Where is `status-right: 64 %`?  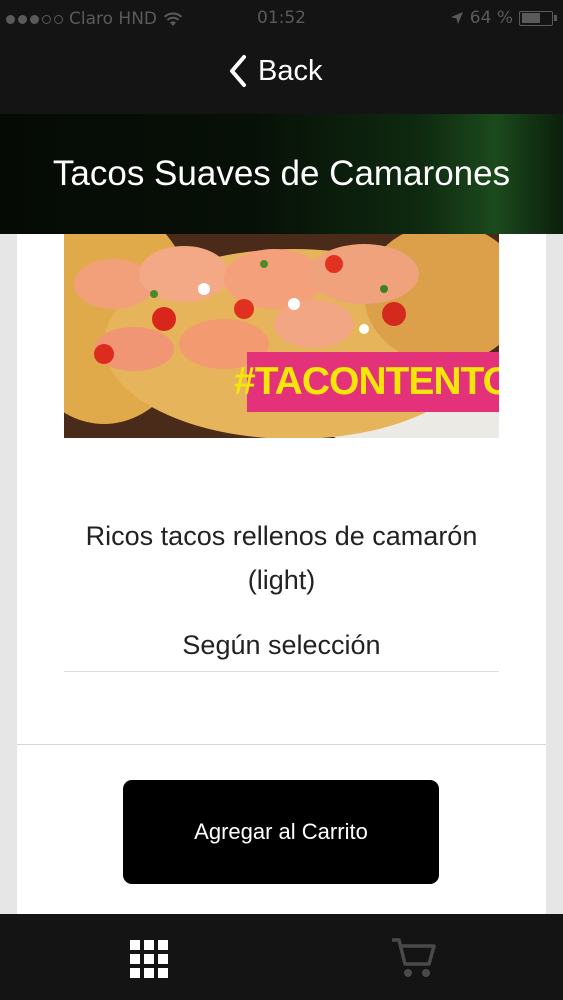 status-right: 64 % is located at coordinates (503, 18).